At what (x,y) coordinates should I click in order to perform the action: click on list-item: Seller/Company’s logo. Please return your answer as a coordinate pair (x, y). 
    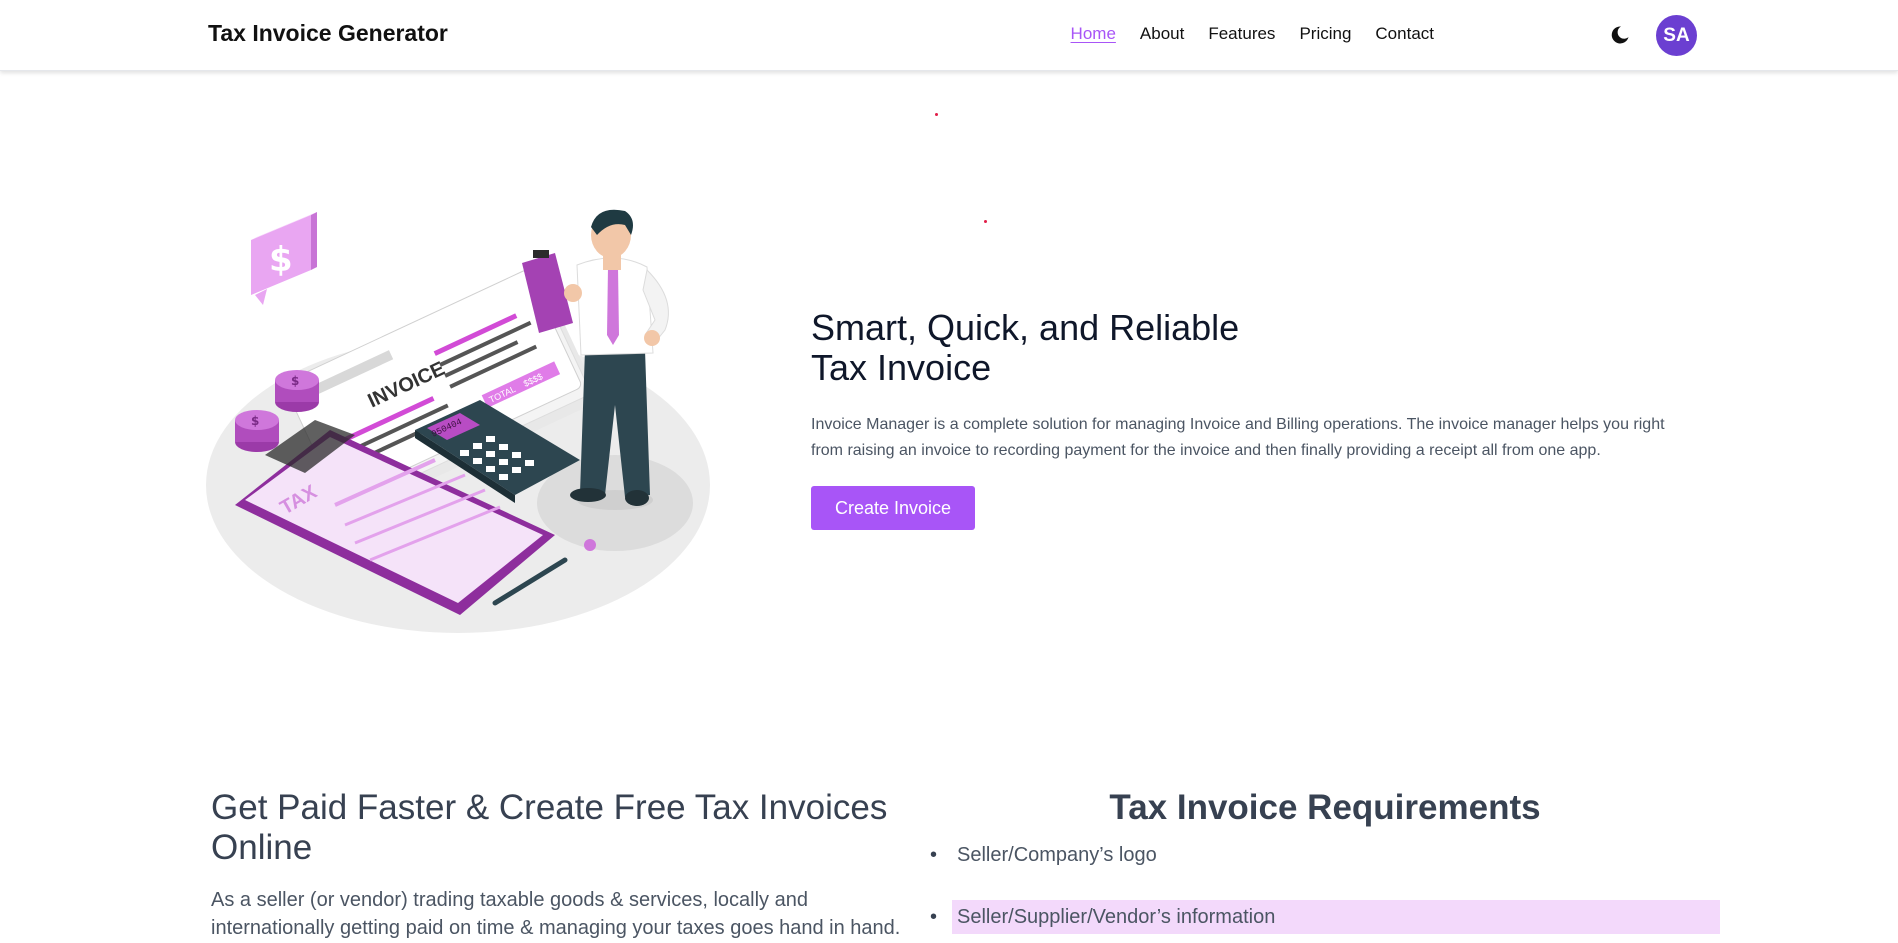
    Looking at the image, I should click on (1325, 855).